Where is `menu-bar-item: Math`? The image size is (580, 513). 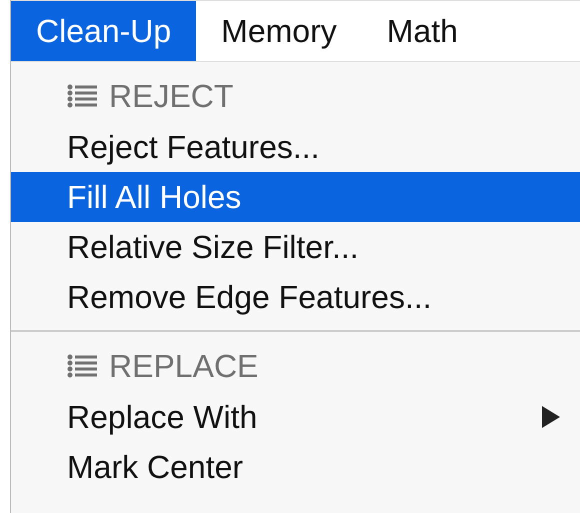 menu-bar-item: Math is located at coordinates (422, 31).